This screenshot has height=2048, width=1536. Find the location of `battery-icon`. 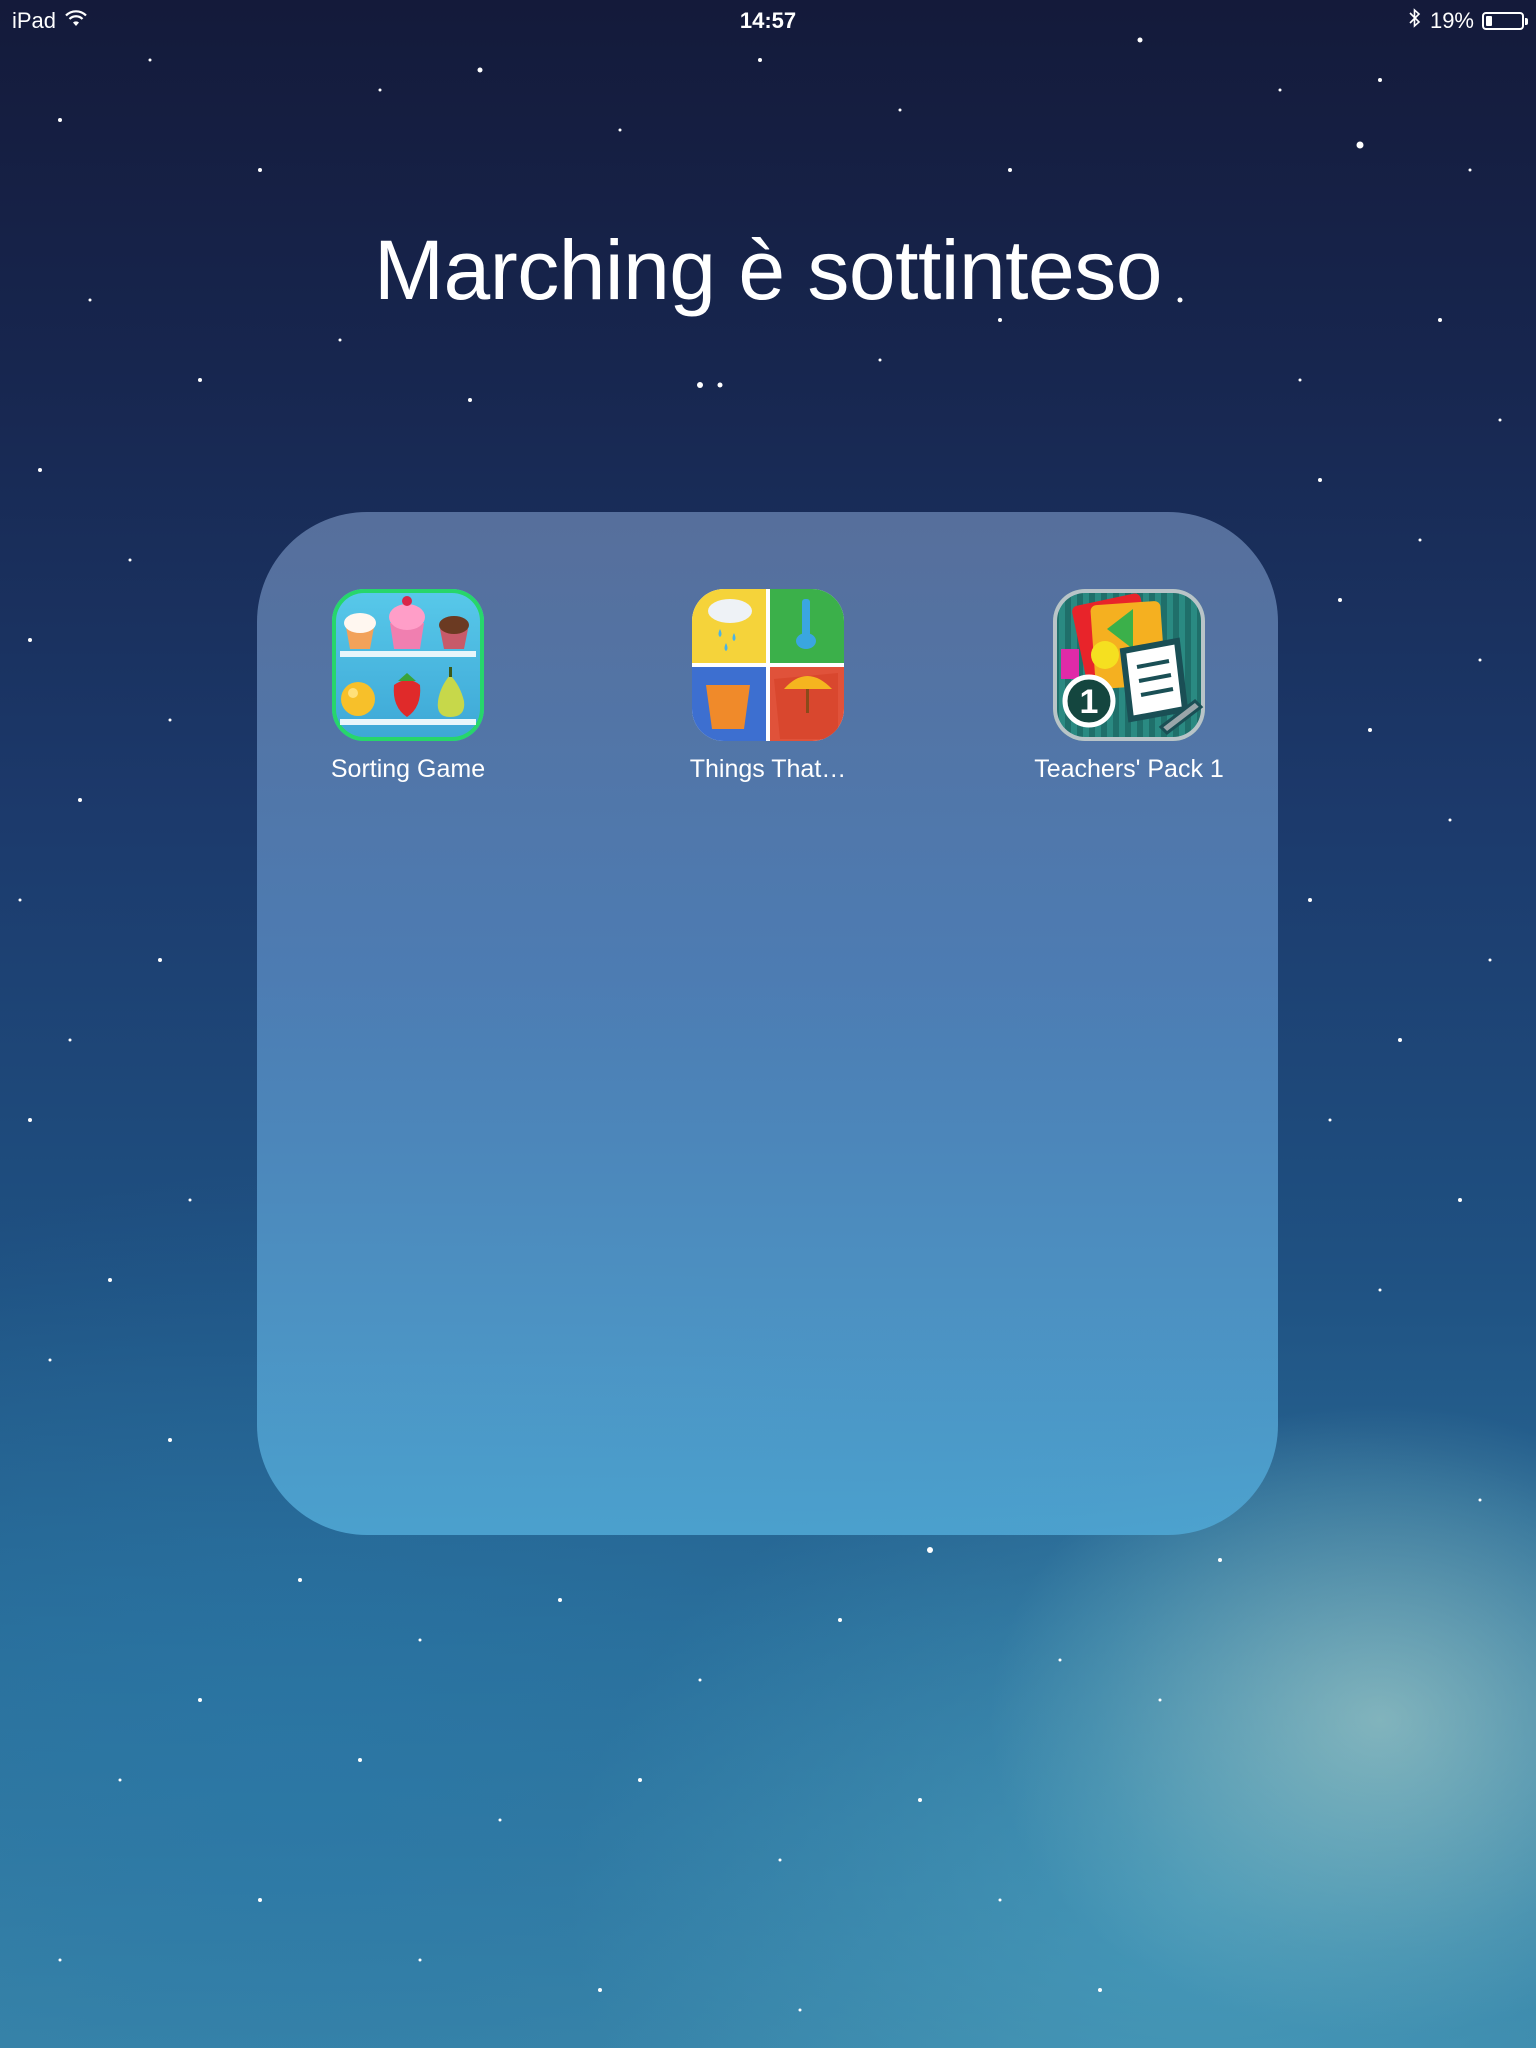

battery-icon is located at coordinates (1505, 21).